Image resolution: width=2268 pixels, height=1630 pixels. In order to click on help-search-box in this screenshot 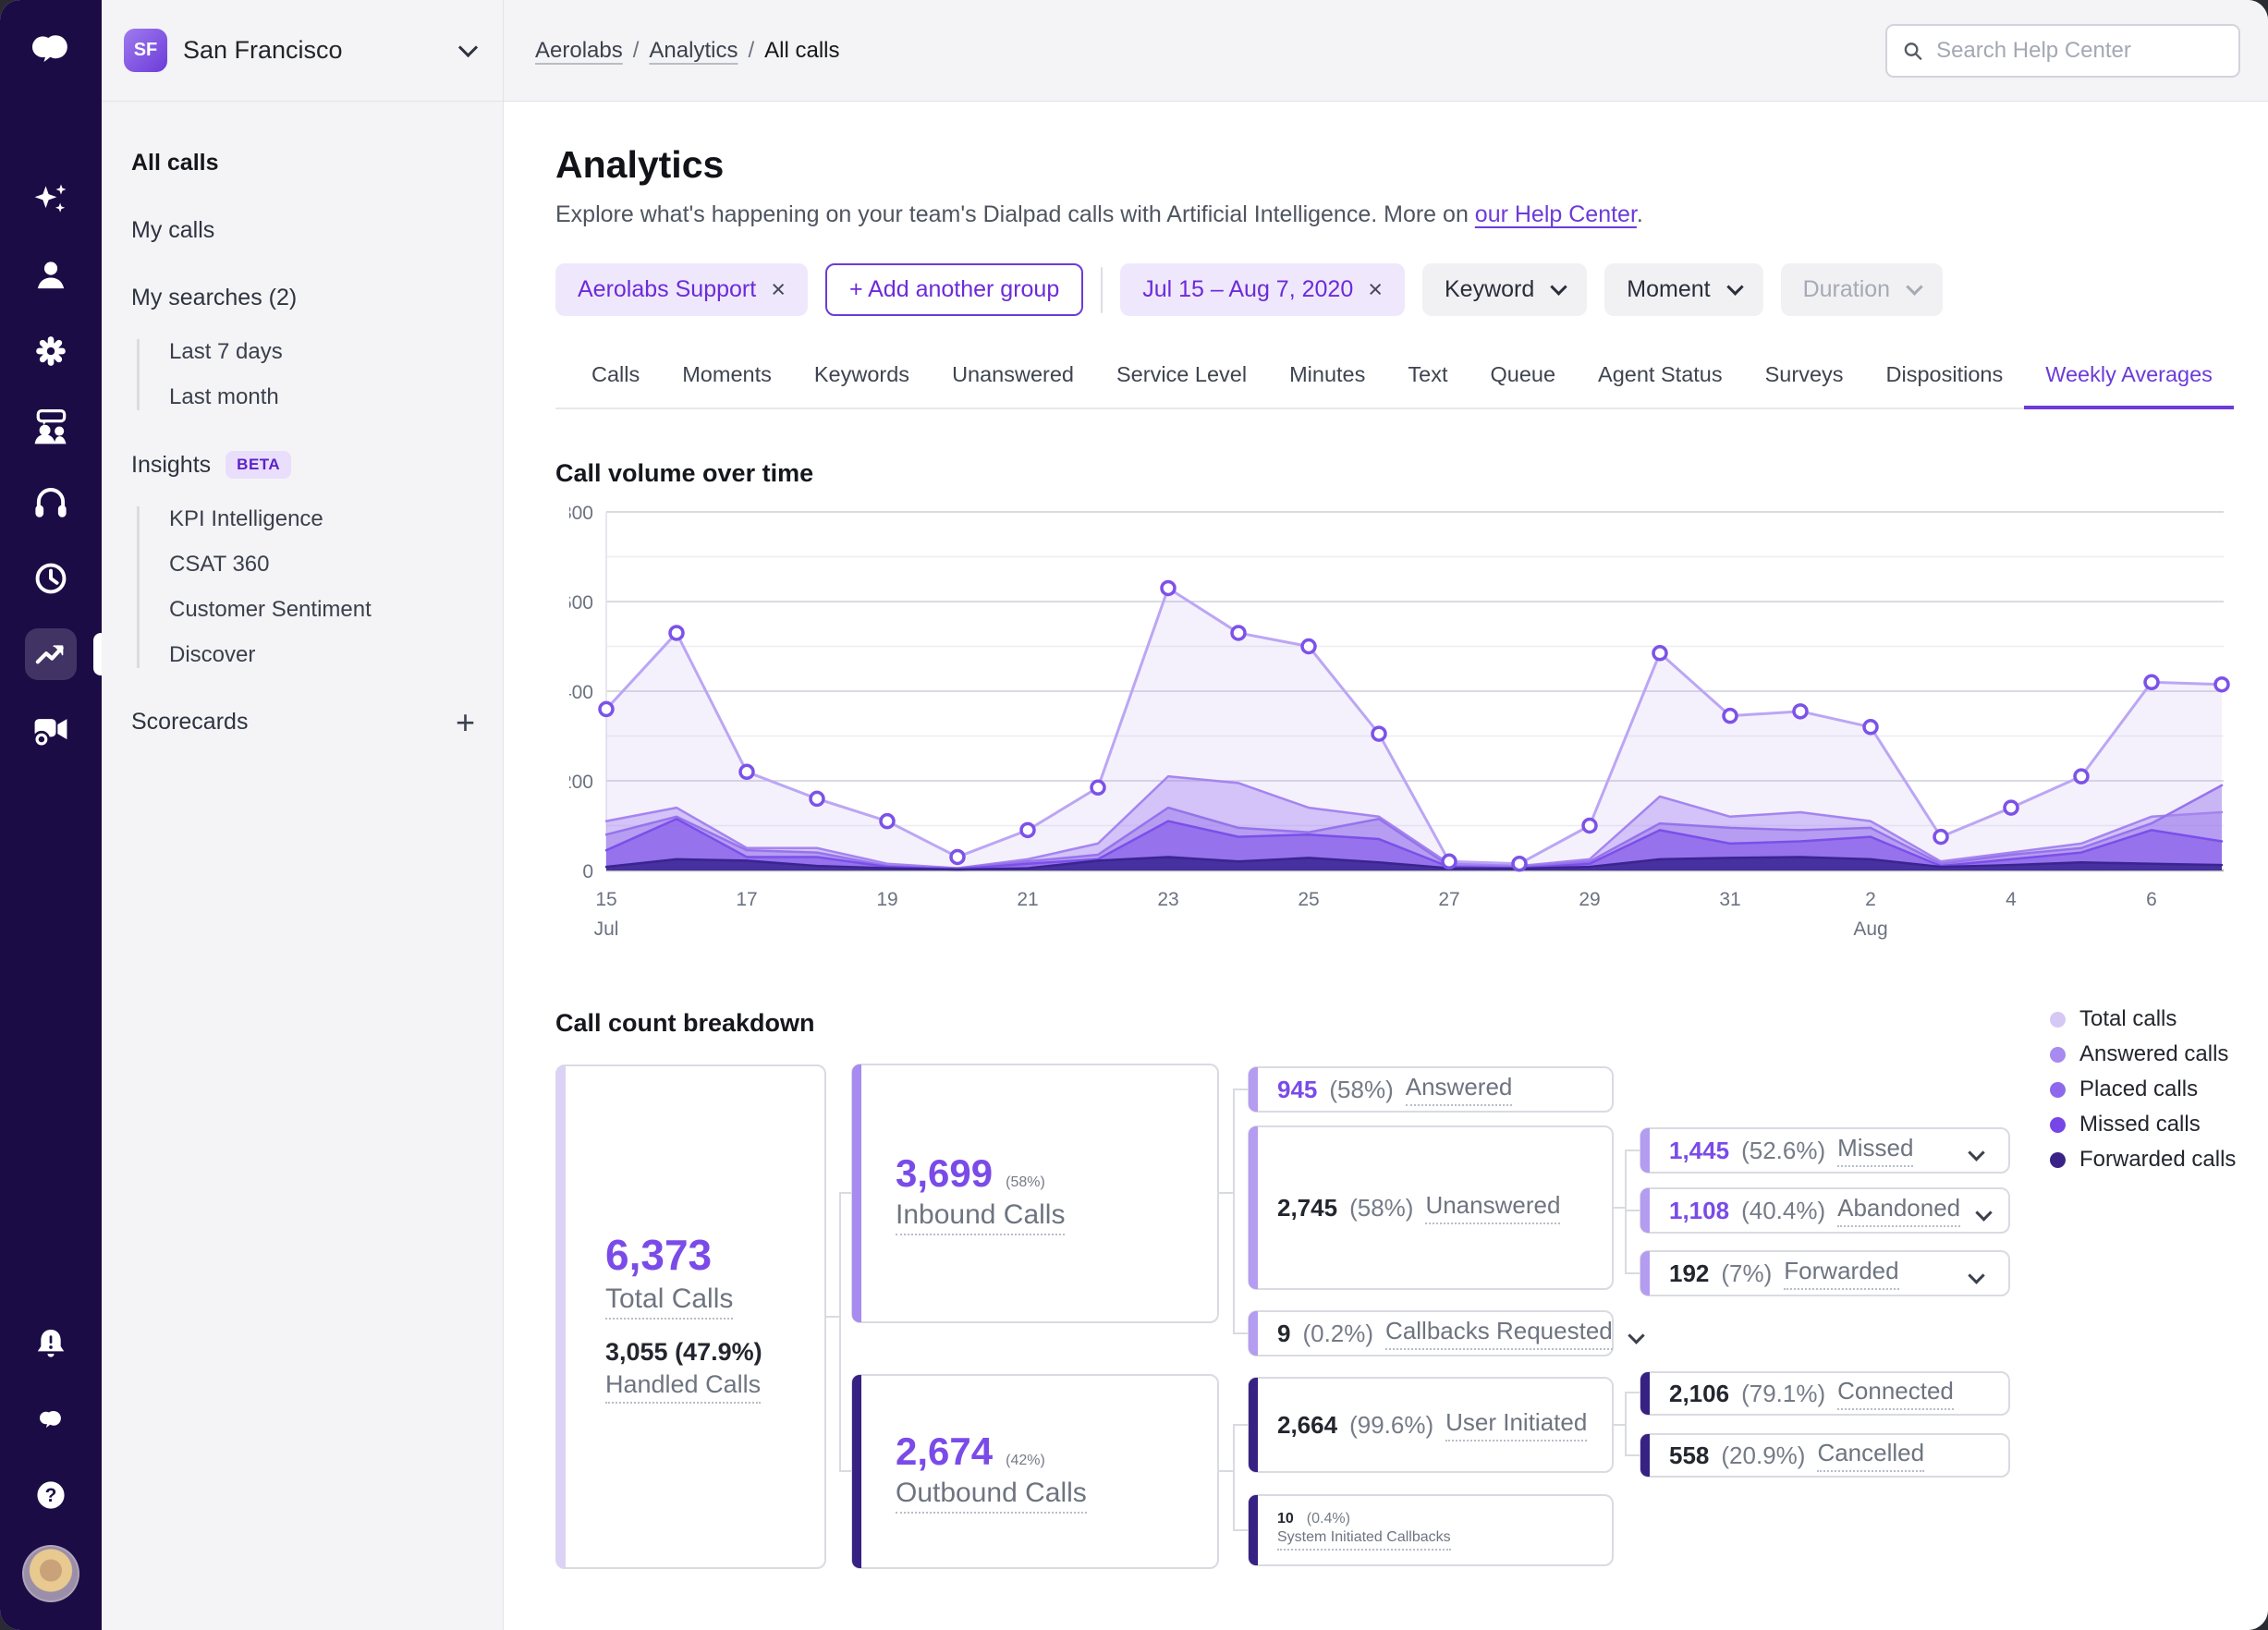, I will do `click(2062, 50)`.